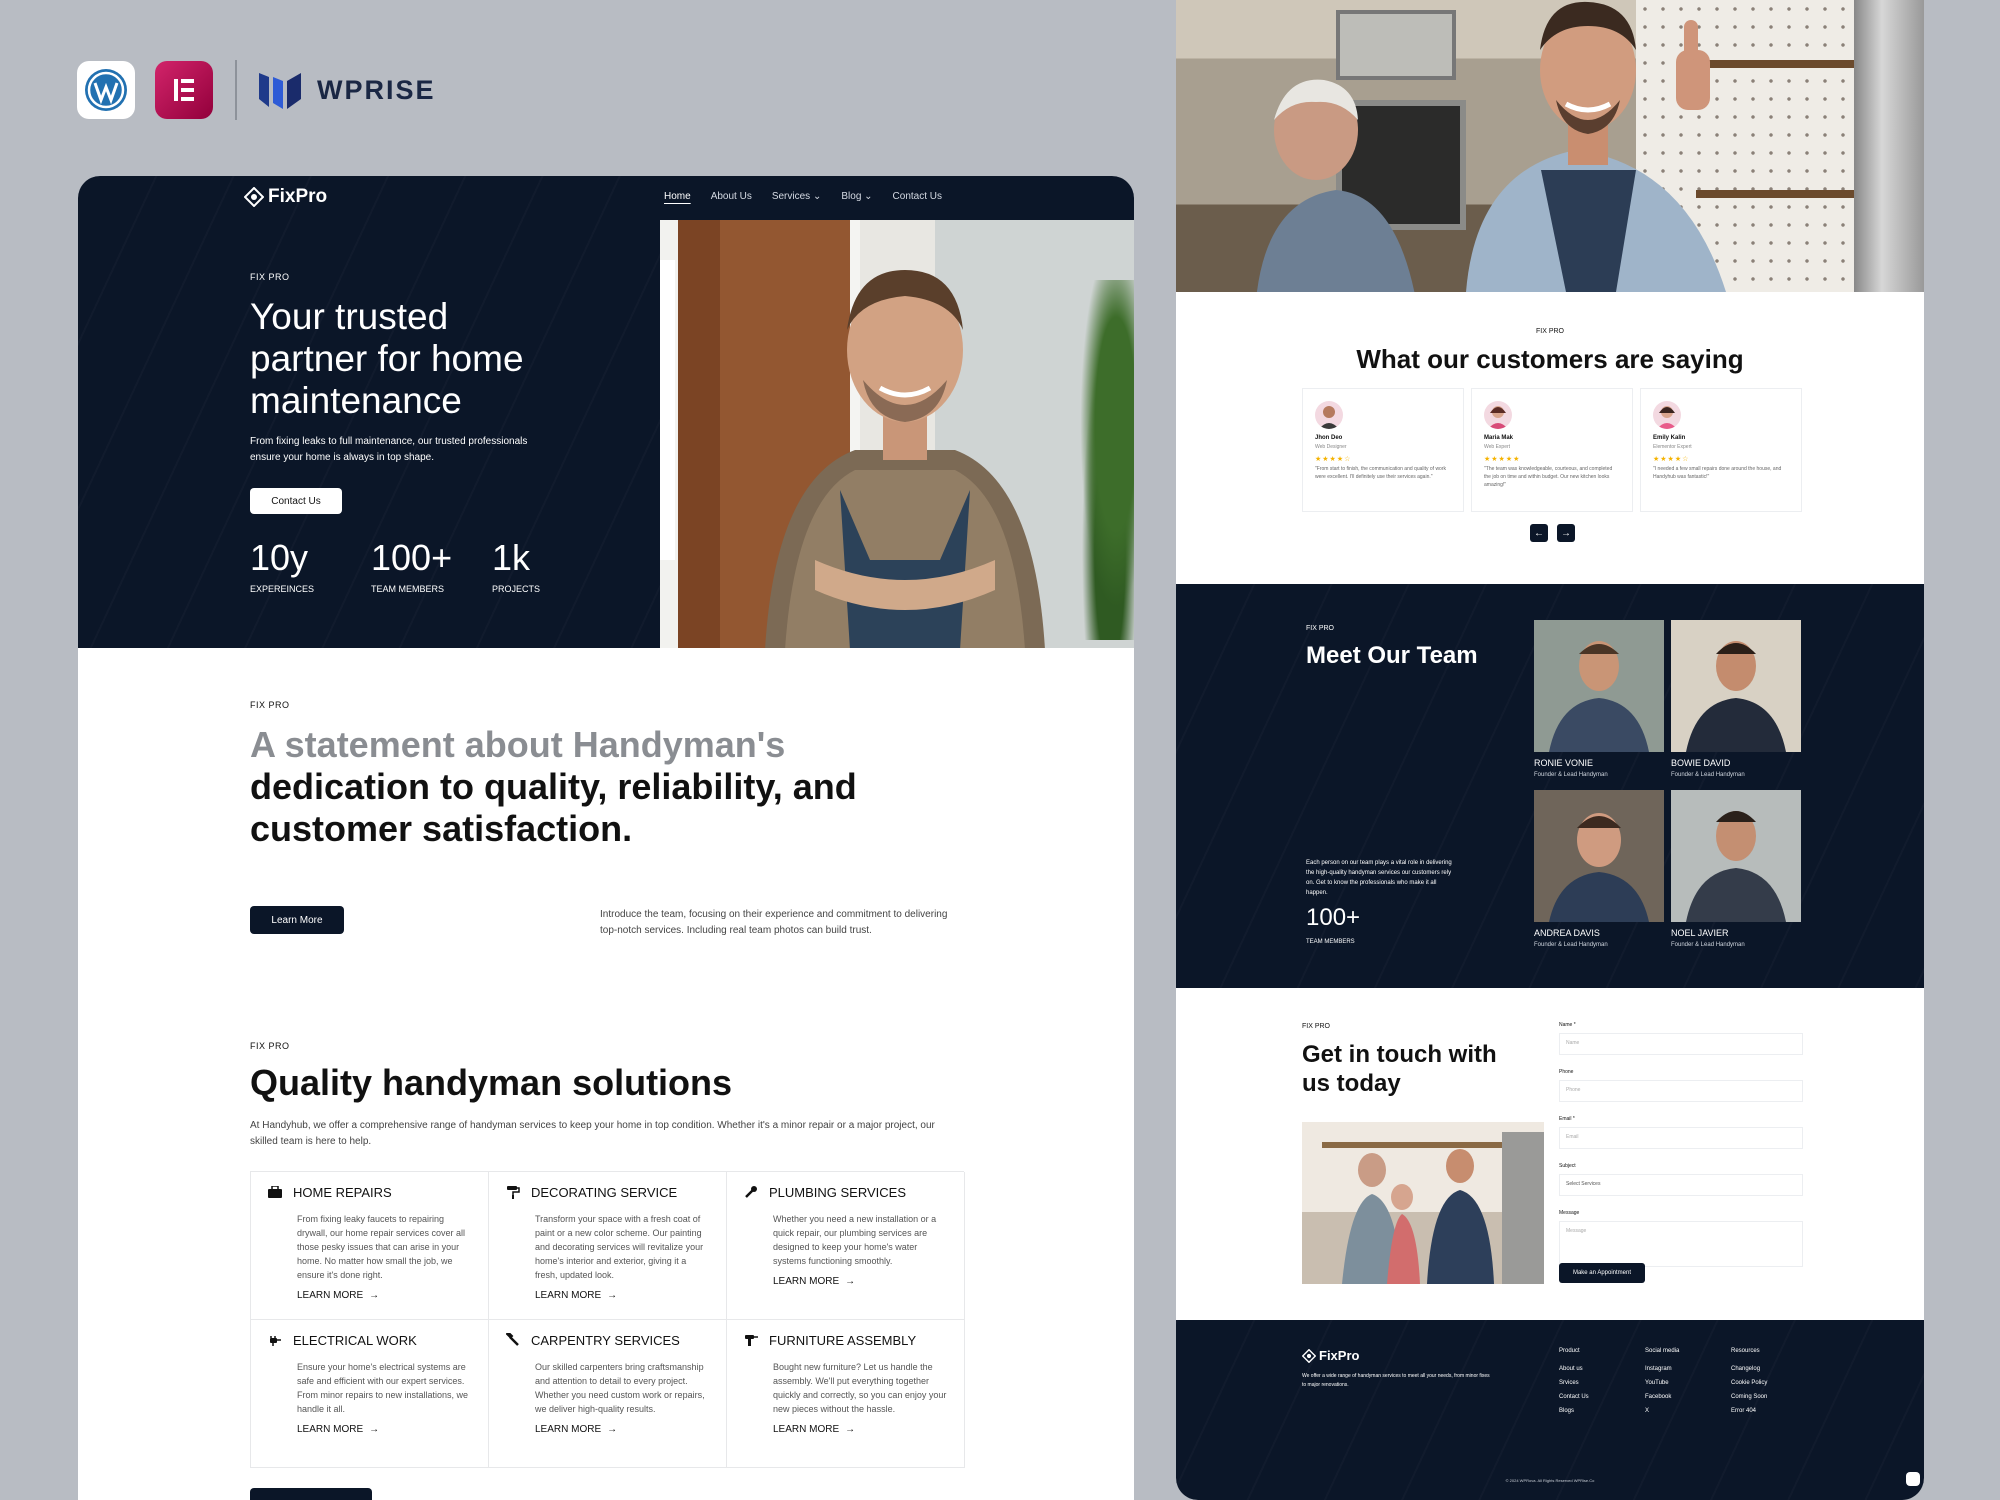 This screenshot has height=1500, width=2000. I want to click on services-bottom-button, so click(311, 1494).